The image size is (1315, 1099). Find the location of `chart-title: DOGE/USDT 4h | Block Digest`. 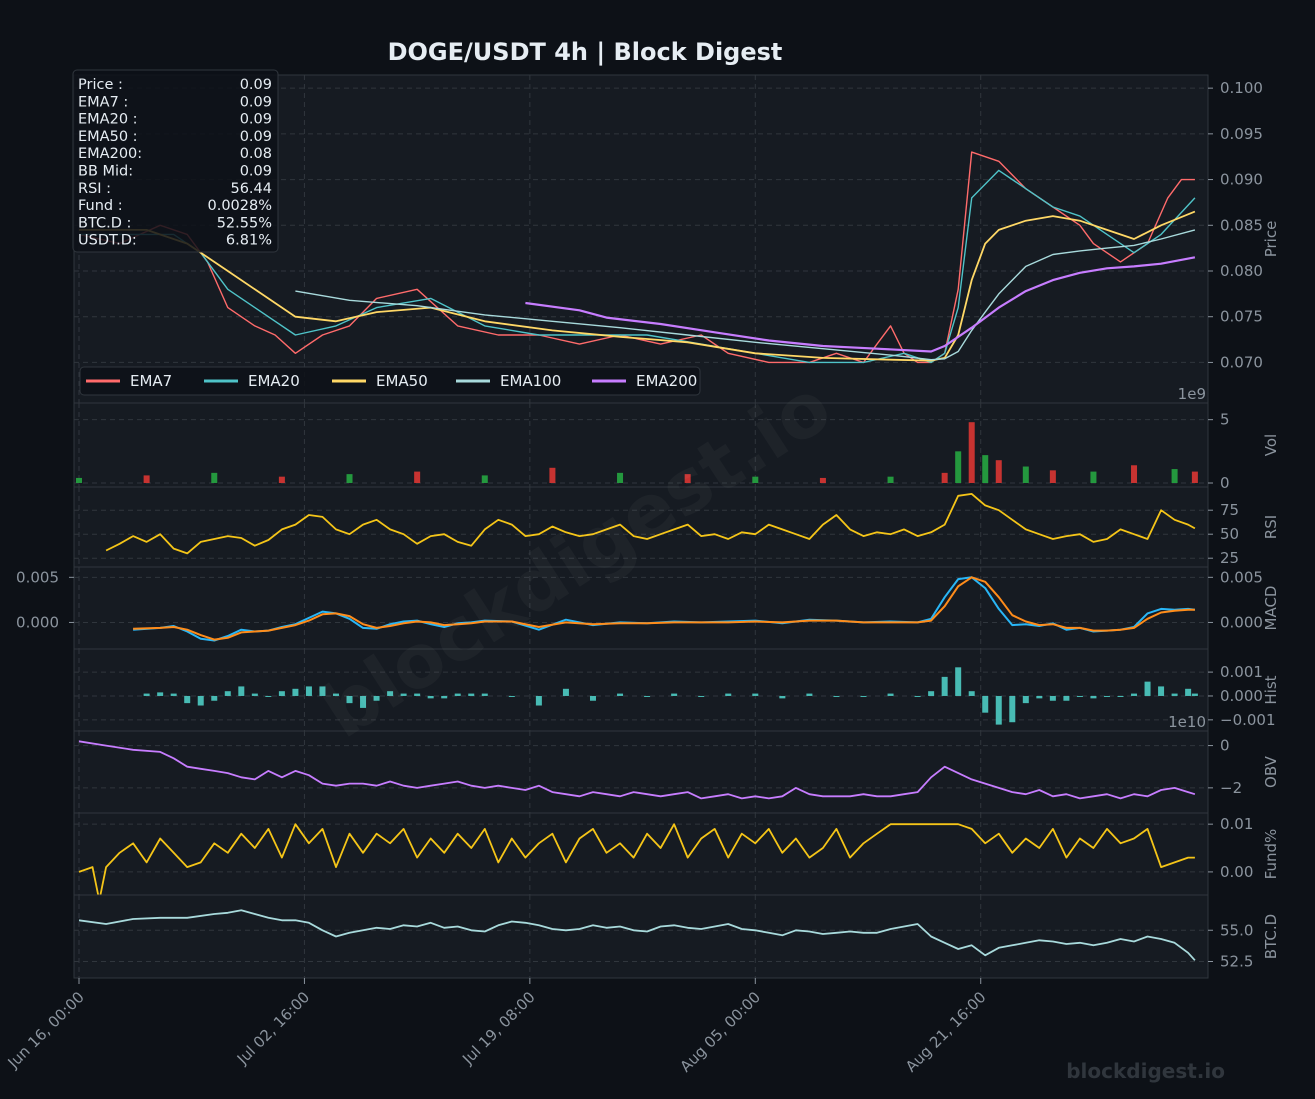

chart-title: DOGE/USDT 4h | Block Digest is located at coordinates (585, 52).